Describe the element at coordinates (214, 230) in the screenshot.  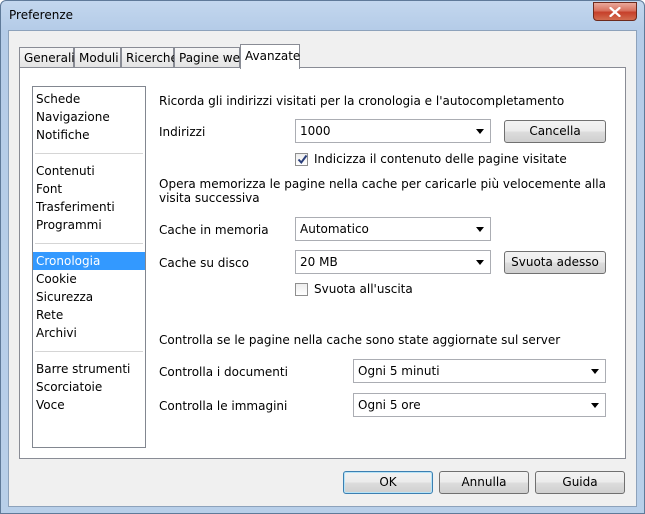
I see `memory-cache-label: Cache in memoria` at that location.